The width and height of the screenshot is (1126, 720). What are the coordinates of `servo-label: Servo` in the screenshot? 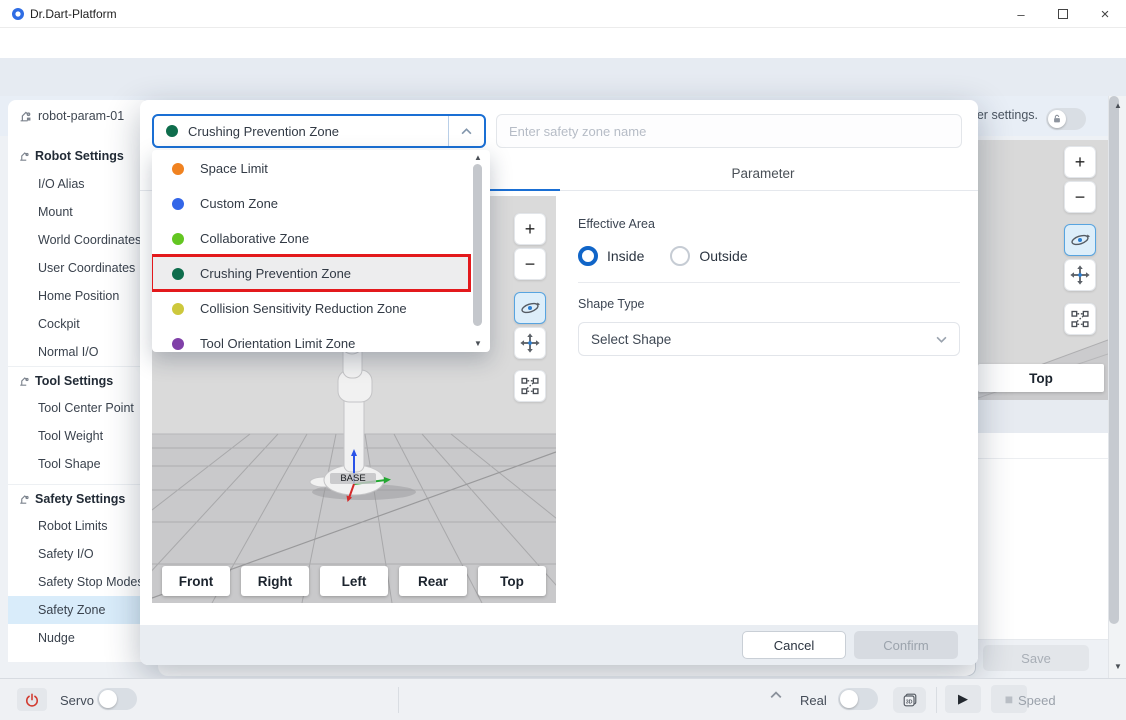 It's located at (77, 700).